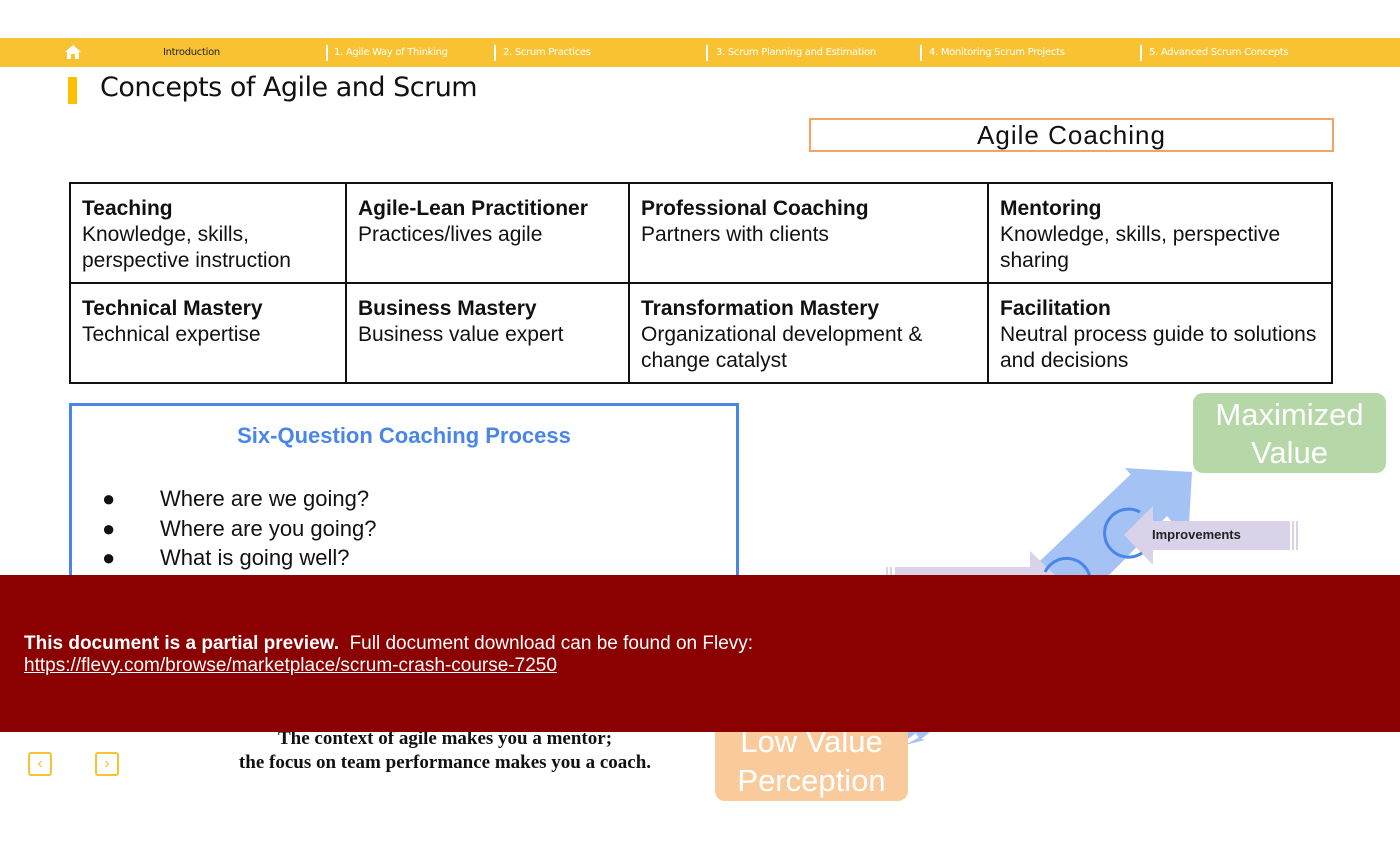 This screenshot has height=850, width=1400. I want to click on chevron-right-icon: ›, so click(107, 763).